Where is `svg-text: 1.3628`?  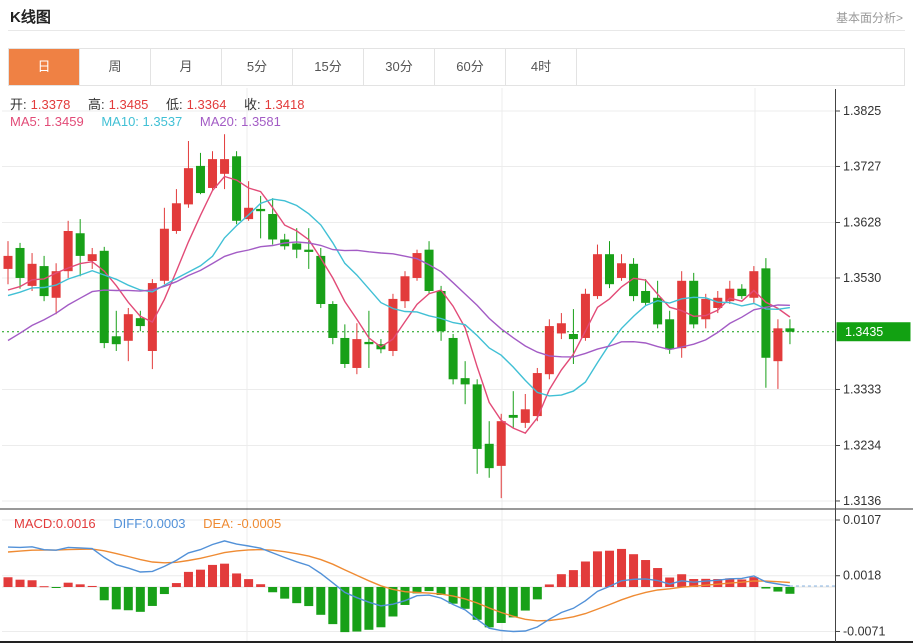
svg-text: 1.3628 is located at coordinates (862, 223).